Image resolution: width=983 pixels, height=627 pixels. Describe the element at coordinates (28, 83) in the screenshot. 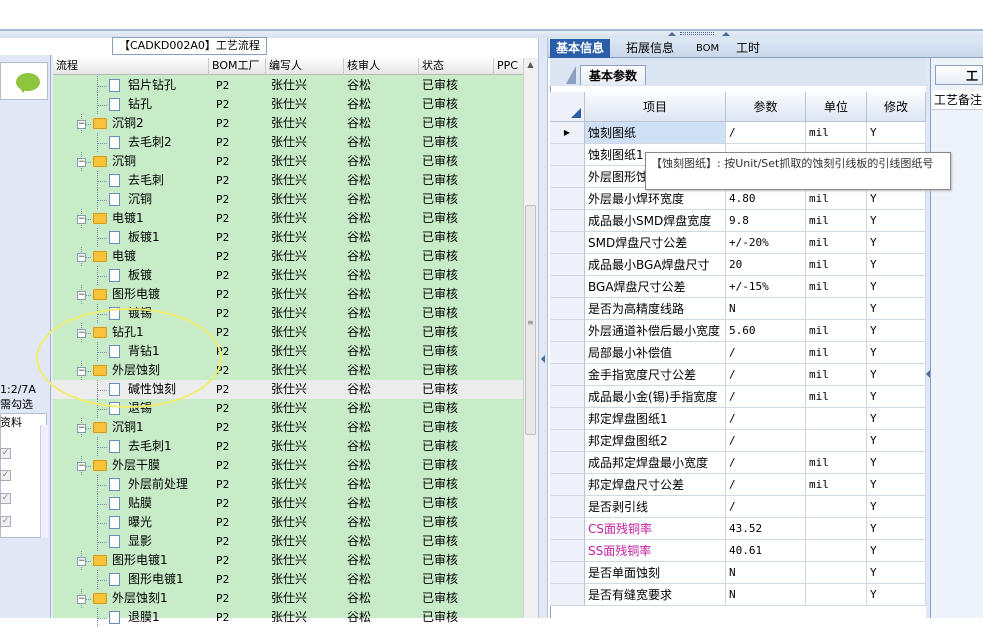

I see `chat-bubble-icon` at that location.